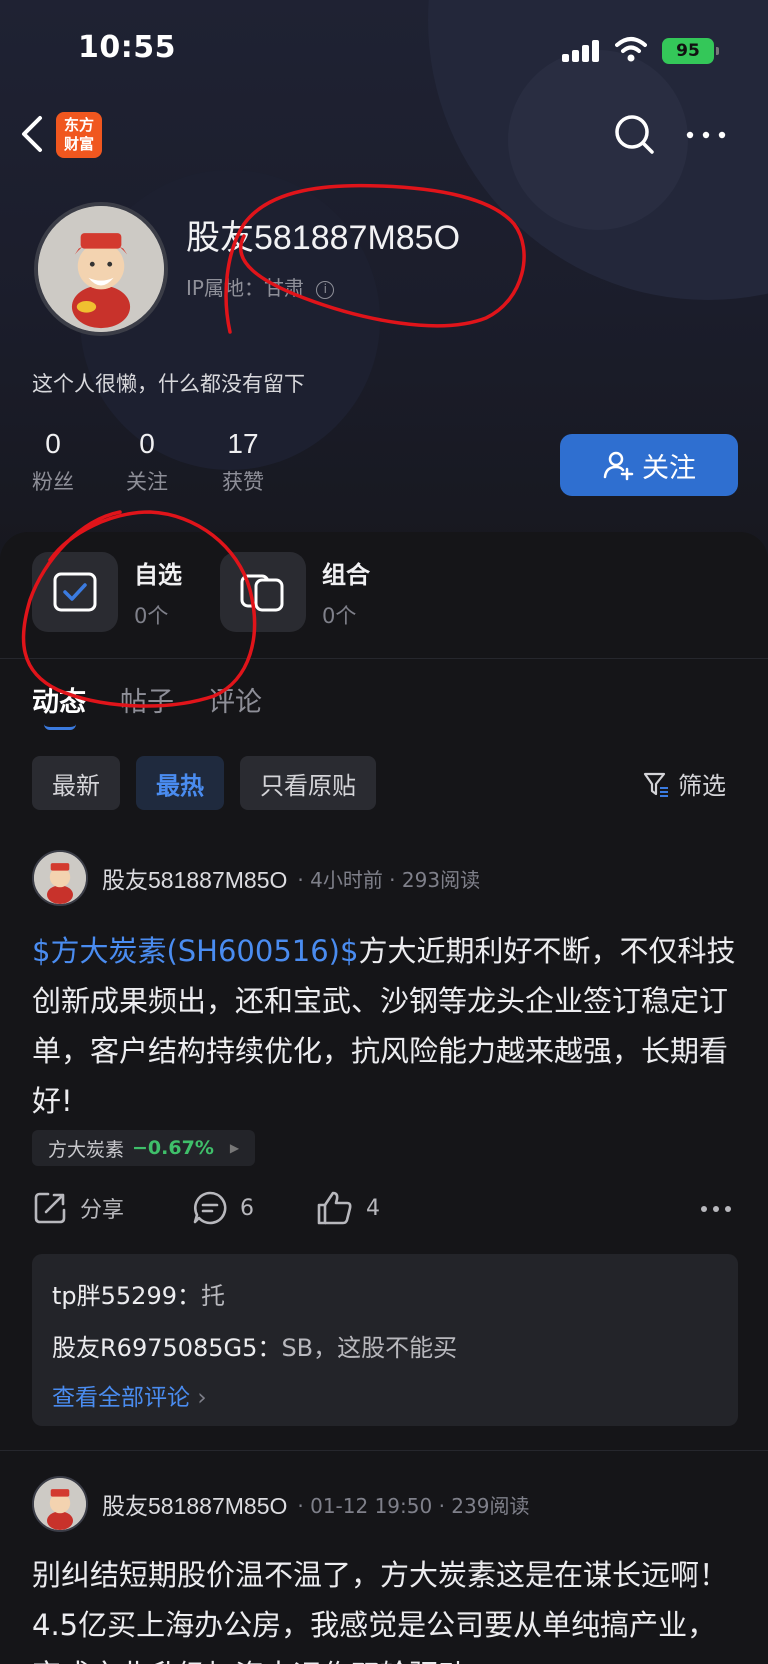 The height and width of the screenshot is (1664, 768). I want to click on post-header: 股友581887M85O · 01-12 19:50 · 239阅读, so click(280, 1504).